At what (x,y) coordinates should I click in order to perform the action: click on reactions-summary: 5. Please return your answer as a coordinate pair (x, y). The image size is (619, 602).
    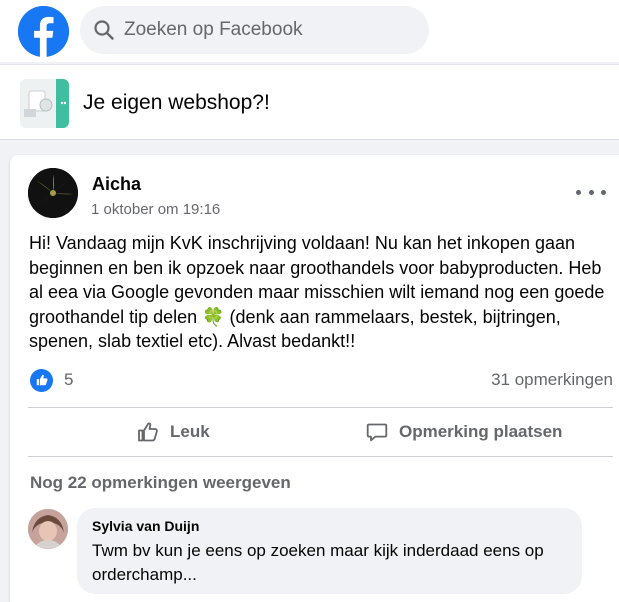
    Looking at the image, I should click on (51, 380).